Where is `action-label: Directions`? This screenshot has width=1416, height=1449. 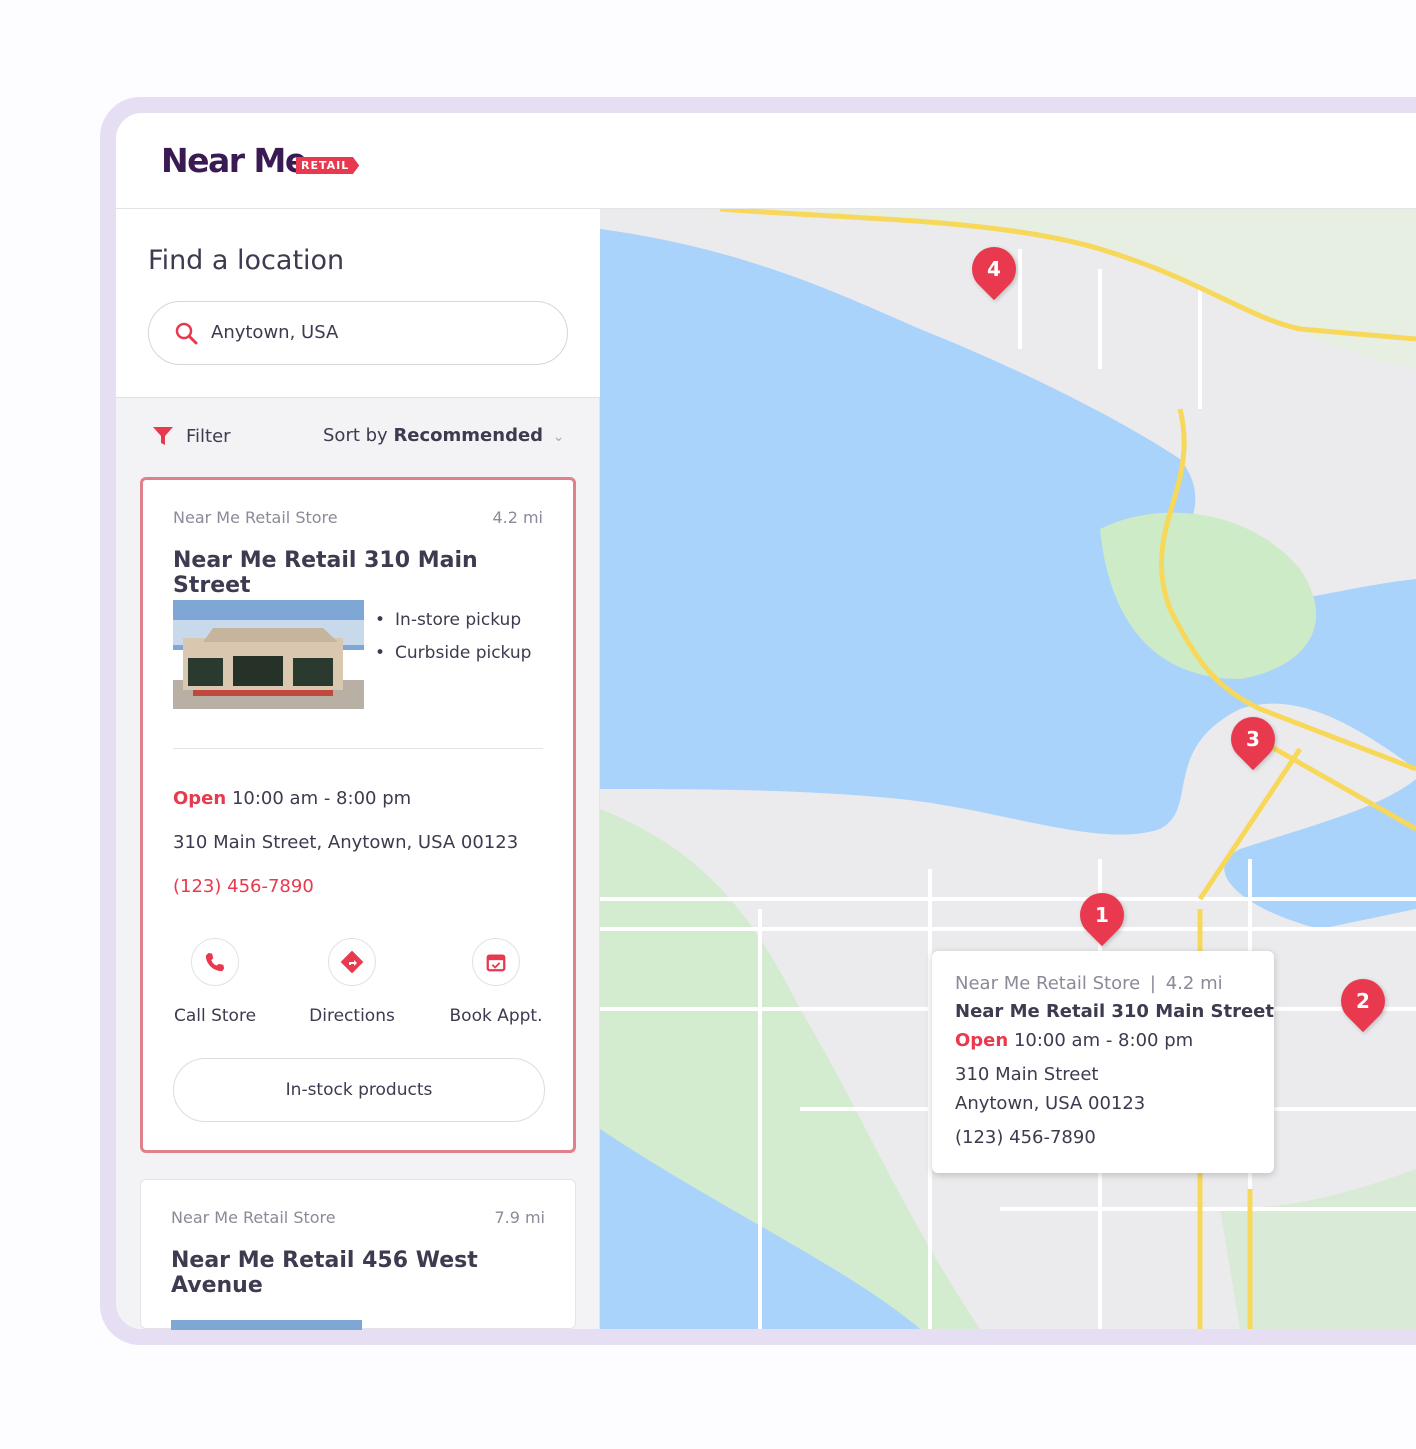
action-label: Directions is located at coordinates (352, 1016).